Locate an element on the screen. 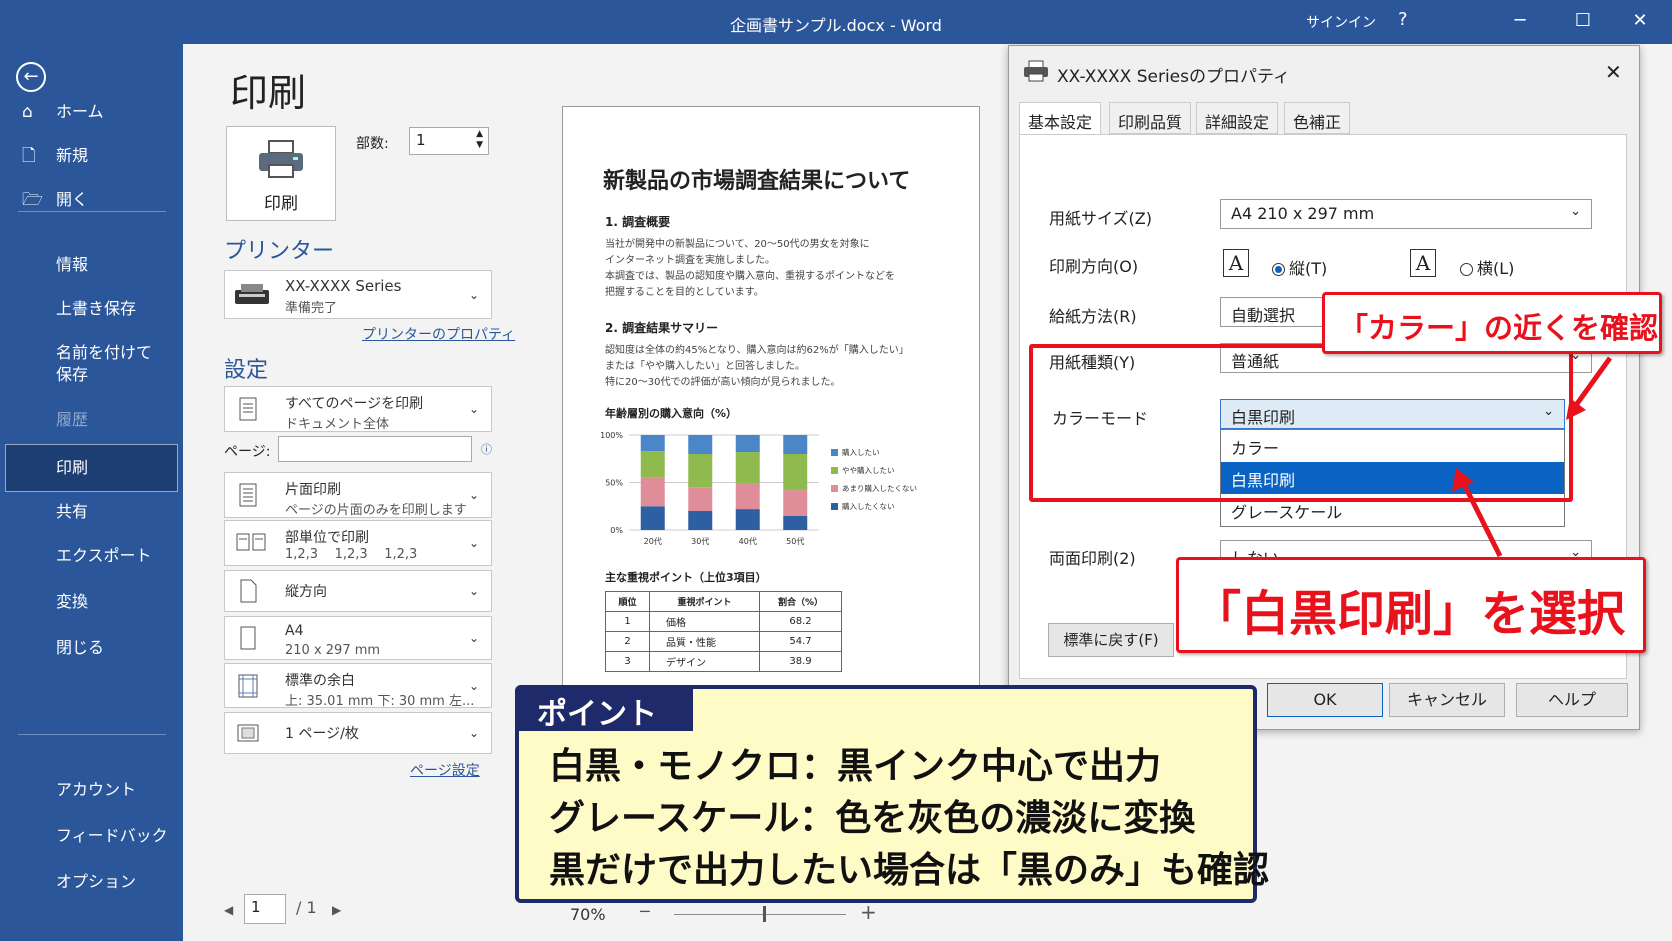  point-line: 白黒・モノクロ：黒インク中心で出力 is located at coordinates (855, 766).